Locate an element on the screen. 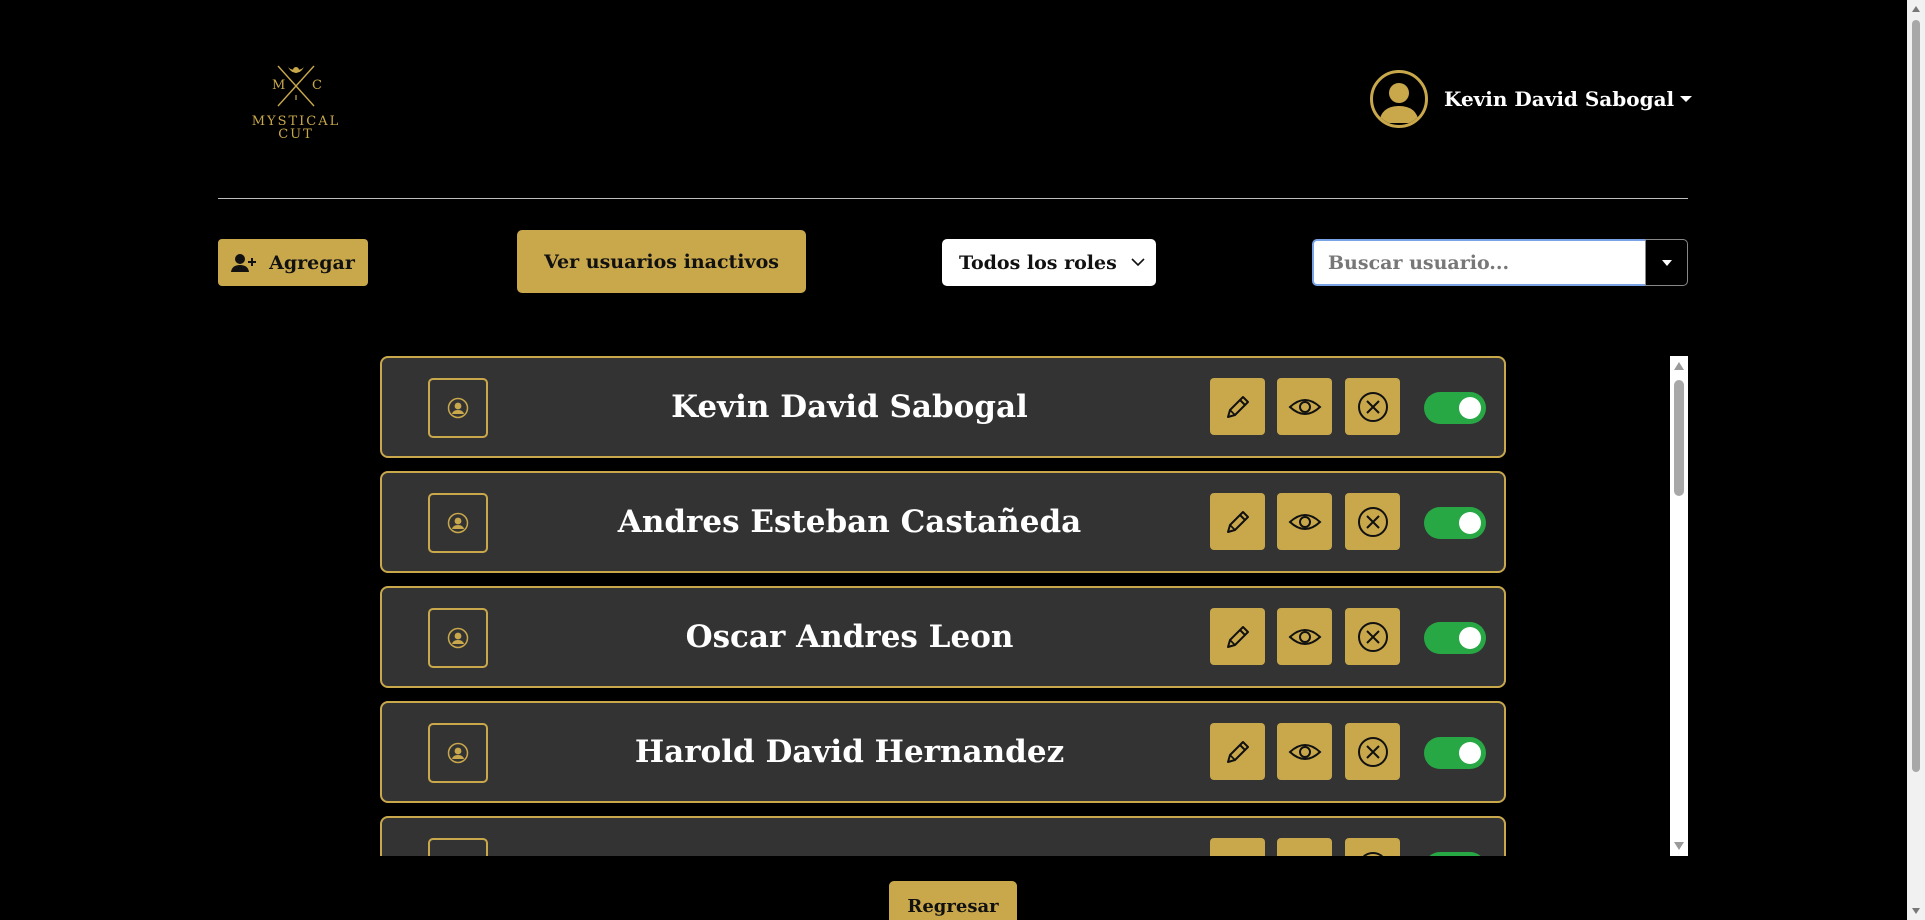 The height and width of the screenshot is (920, 1925). user-silhouette-icon is located at coordinates (1399, 103).